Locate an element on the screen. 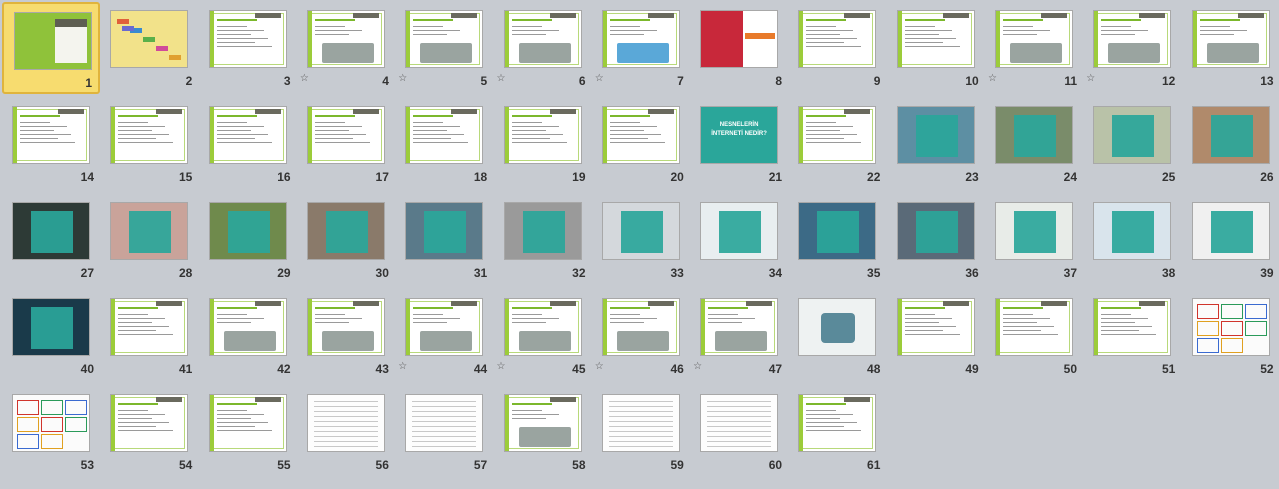 The width and height of the screenshot is (1279, 489). slide-thumbnail-4: ☆ 4 is located at coordinates (346, 48).